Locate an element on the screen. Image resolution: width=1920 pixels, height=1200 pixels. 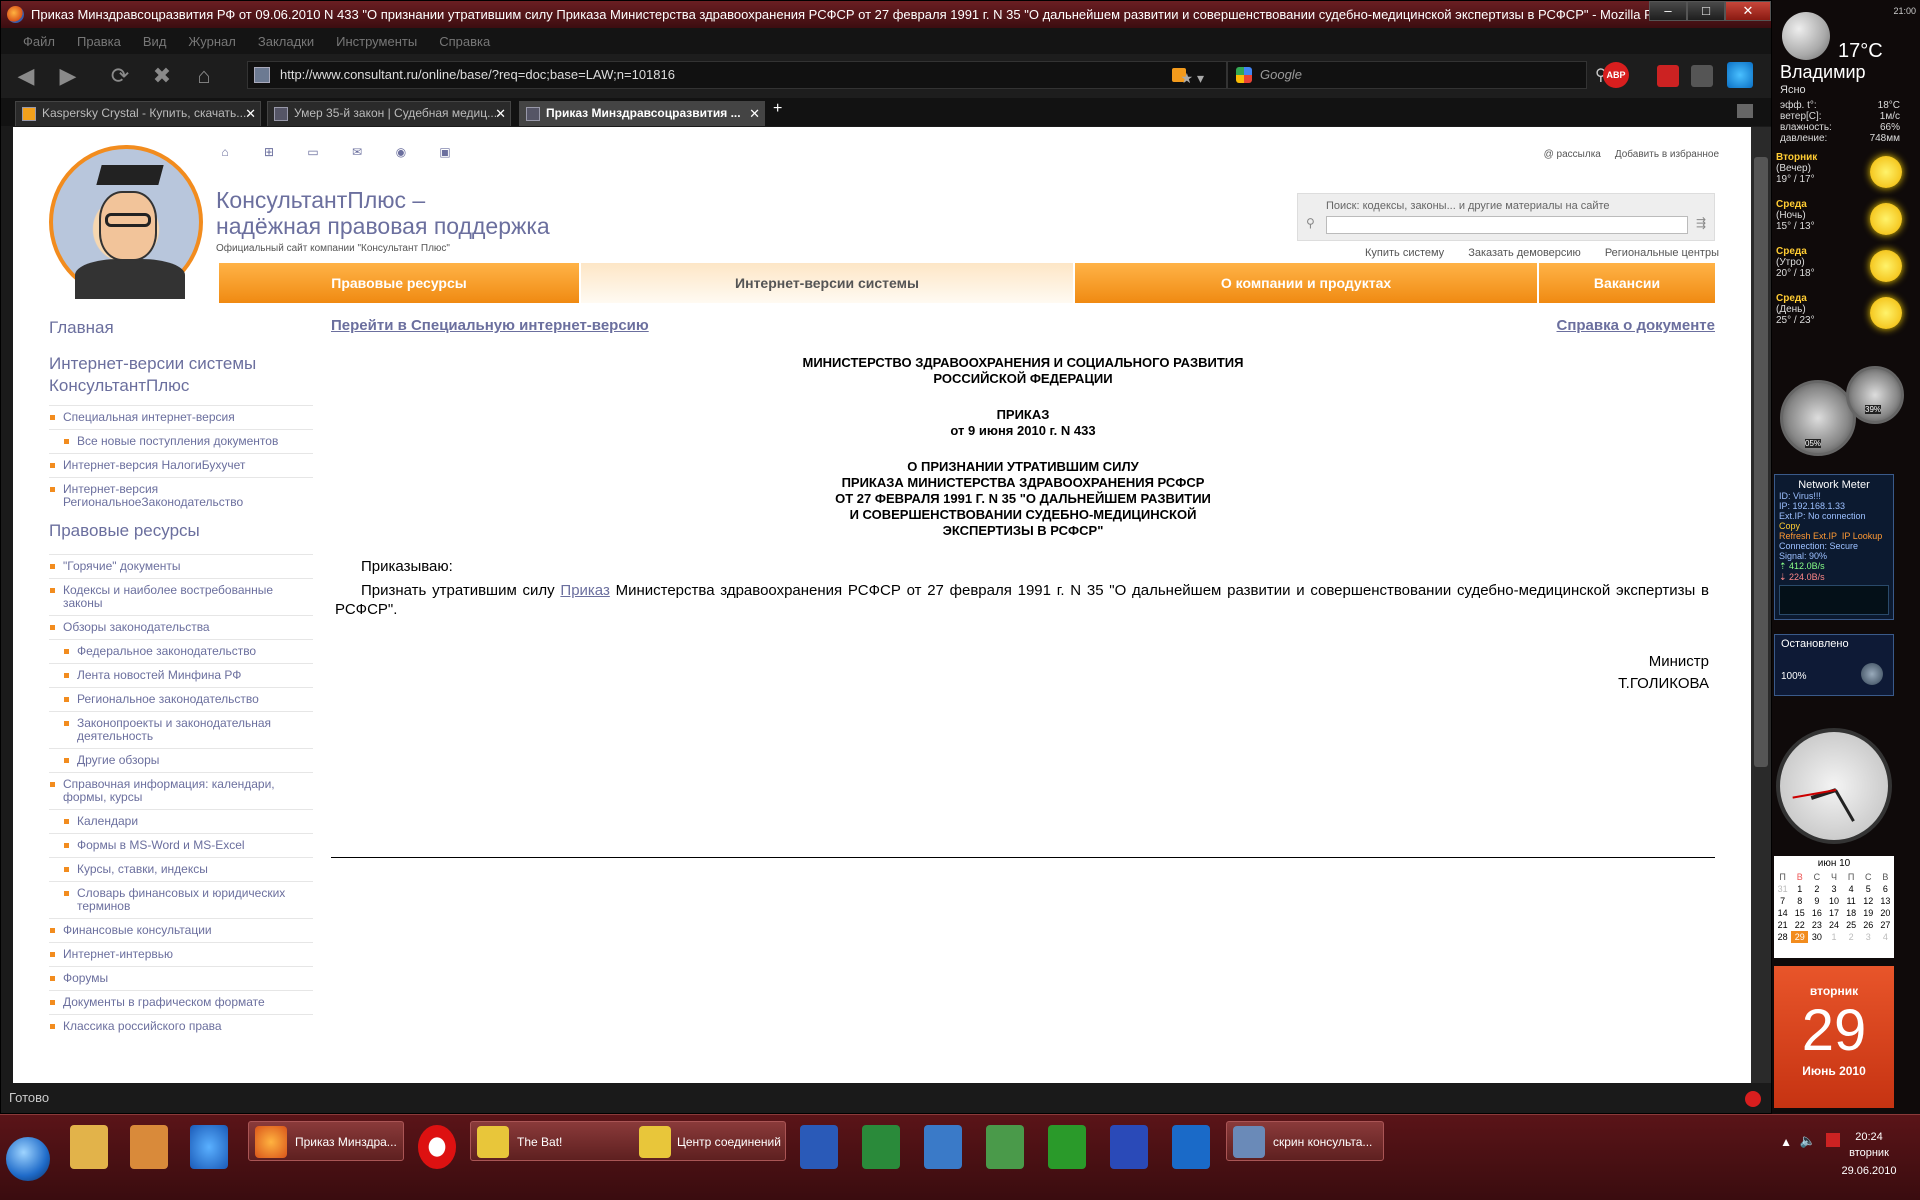
left-nav-item: Специальная интернет-версия is located at coordinates (181, 417).